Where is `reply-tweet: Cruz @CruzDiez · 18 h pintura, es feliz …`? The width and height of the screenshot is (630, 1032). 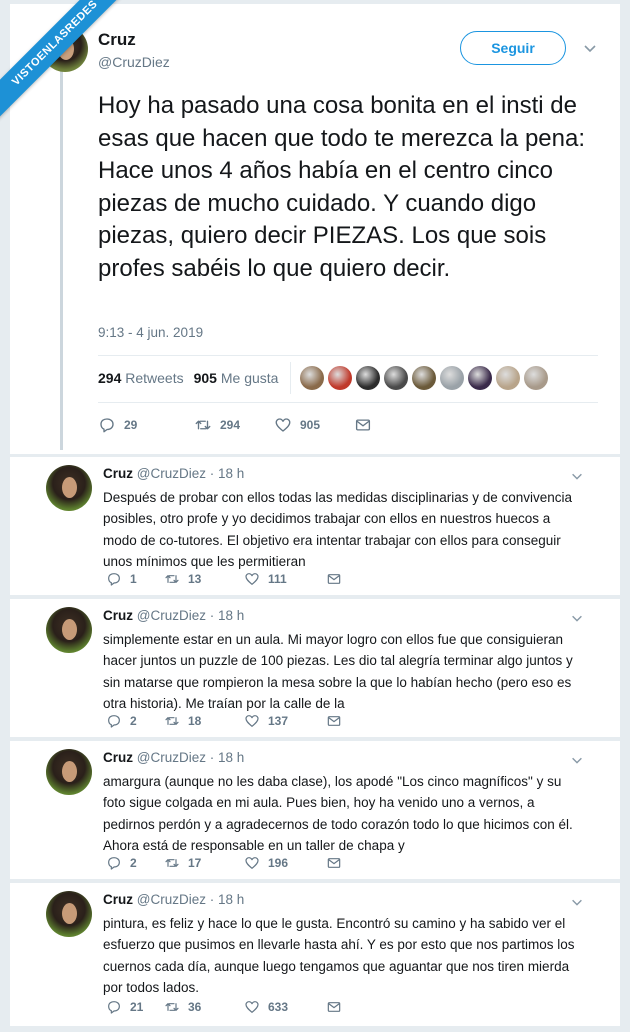
reply-tweet: Cruz @CruzDiez · 18 h pintura, es feliz … is located at coordinates (315, 954).